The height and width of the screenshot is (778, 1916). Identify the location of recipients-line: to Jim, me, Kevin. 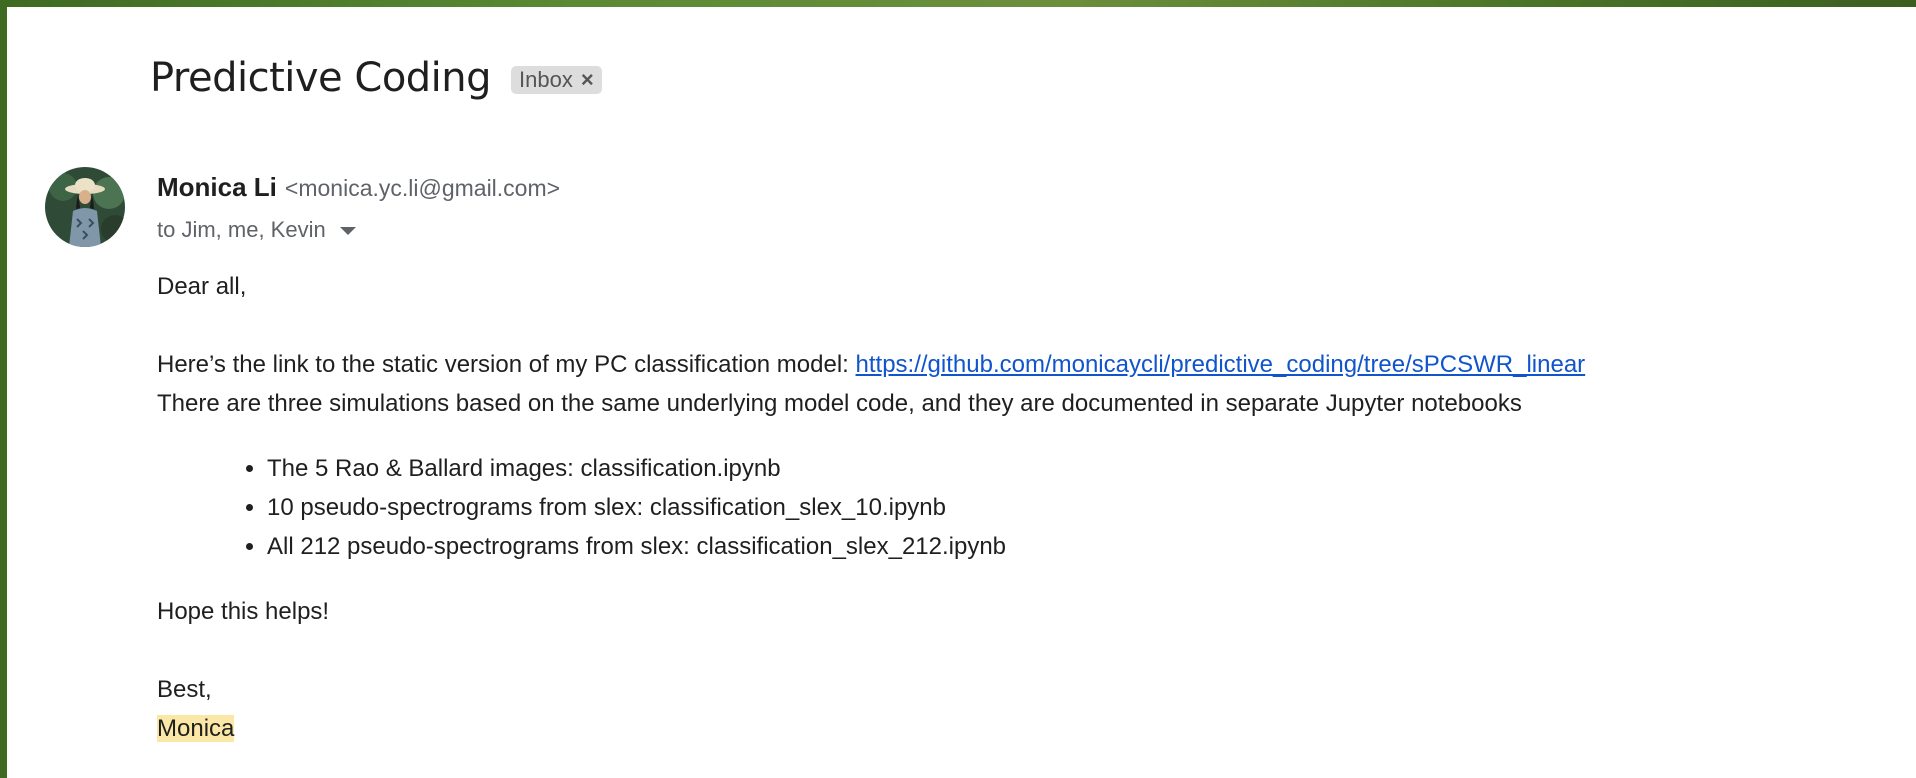
(358, 230).